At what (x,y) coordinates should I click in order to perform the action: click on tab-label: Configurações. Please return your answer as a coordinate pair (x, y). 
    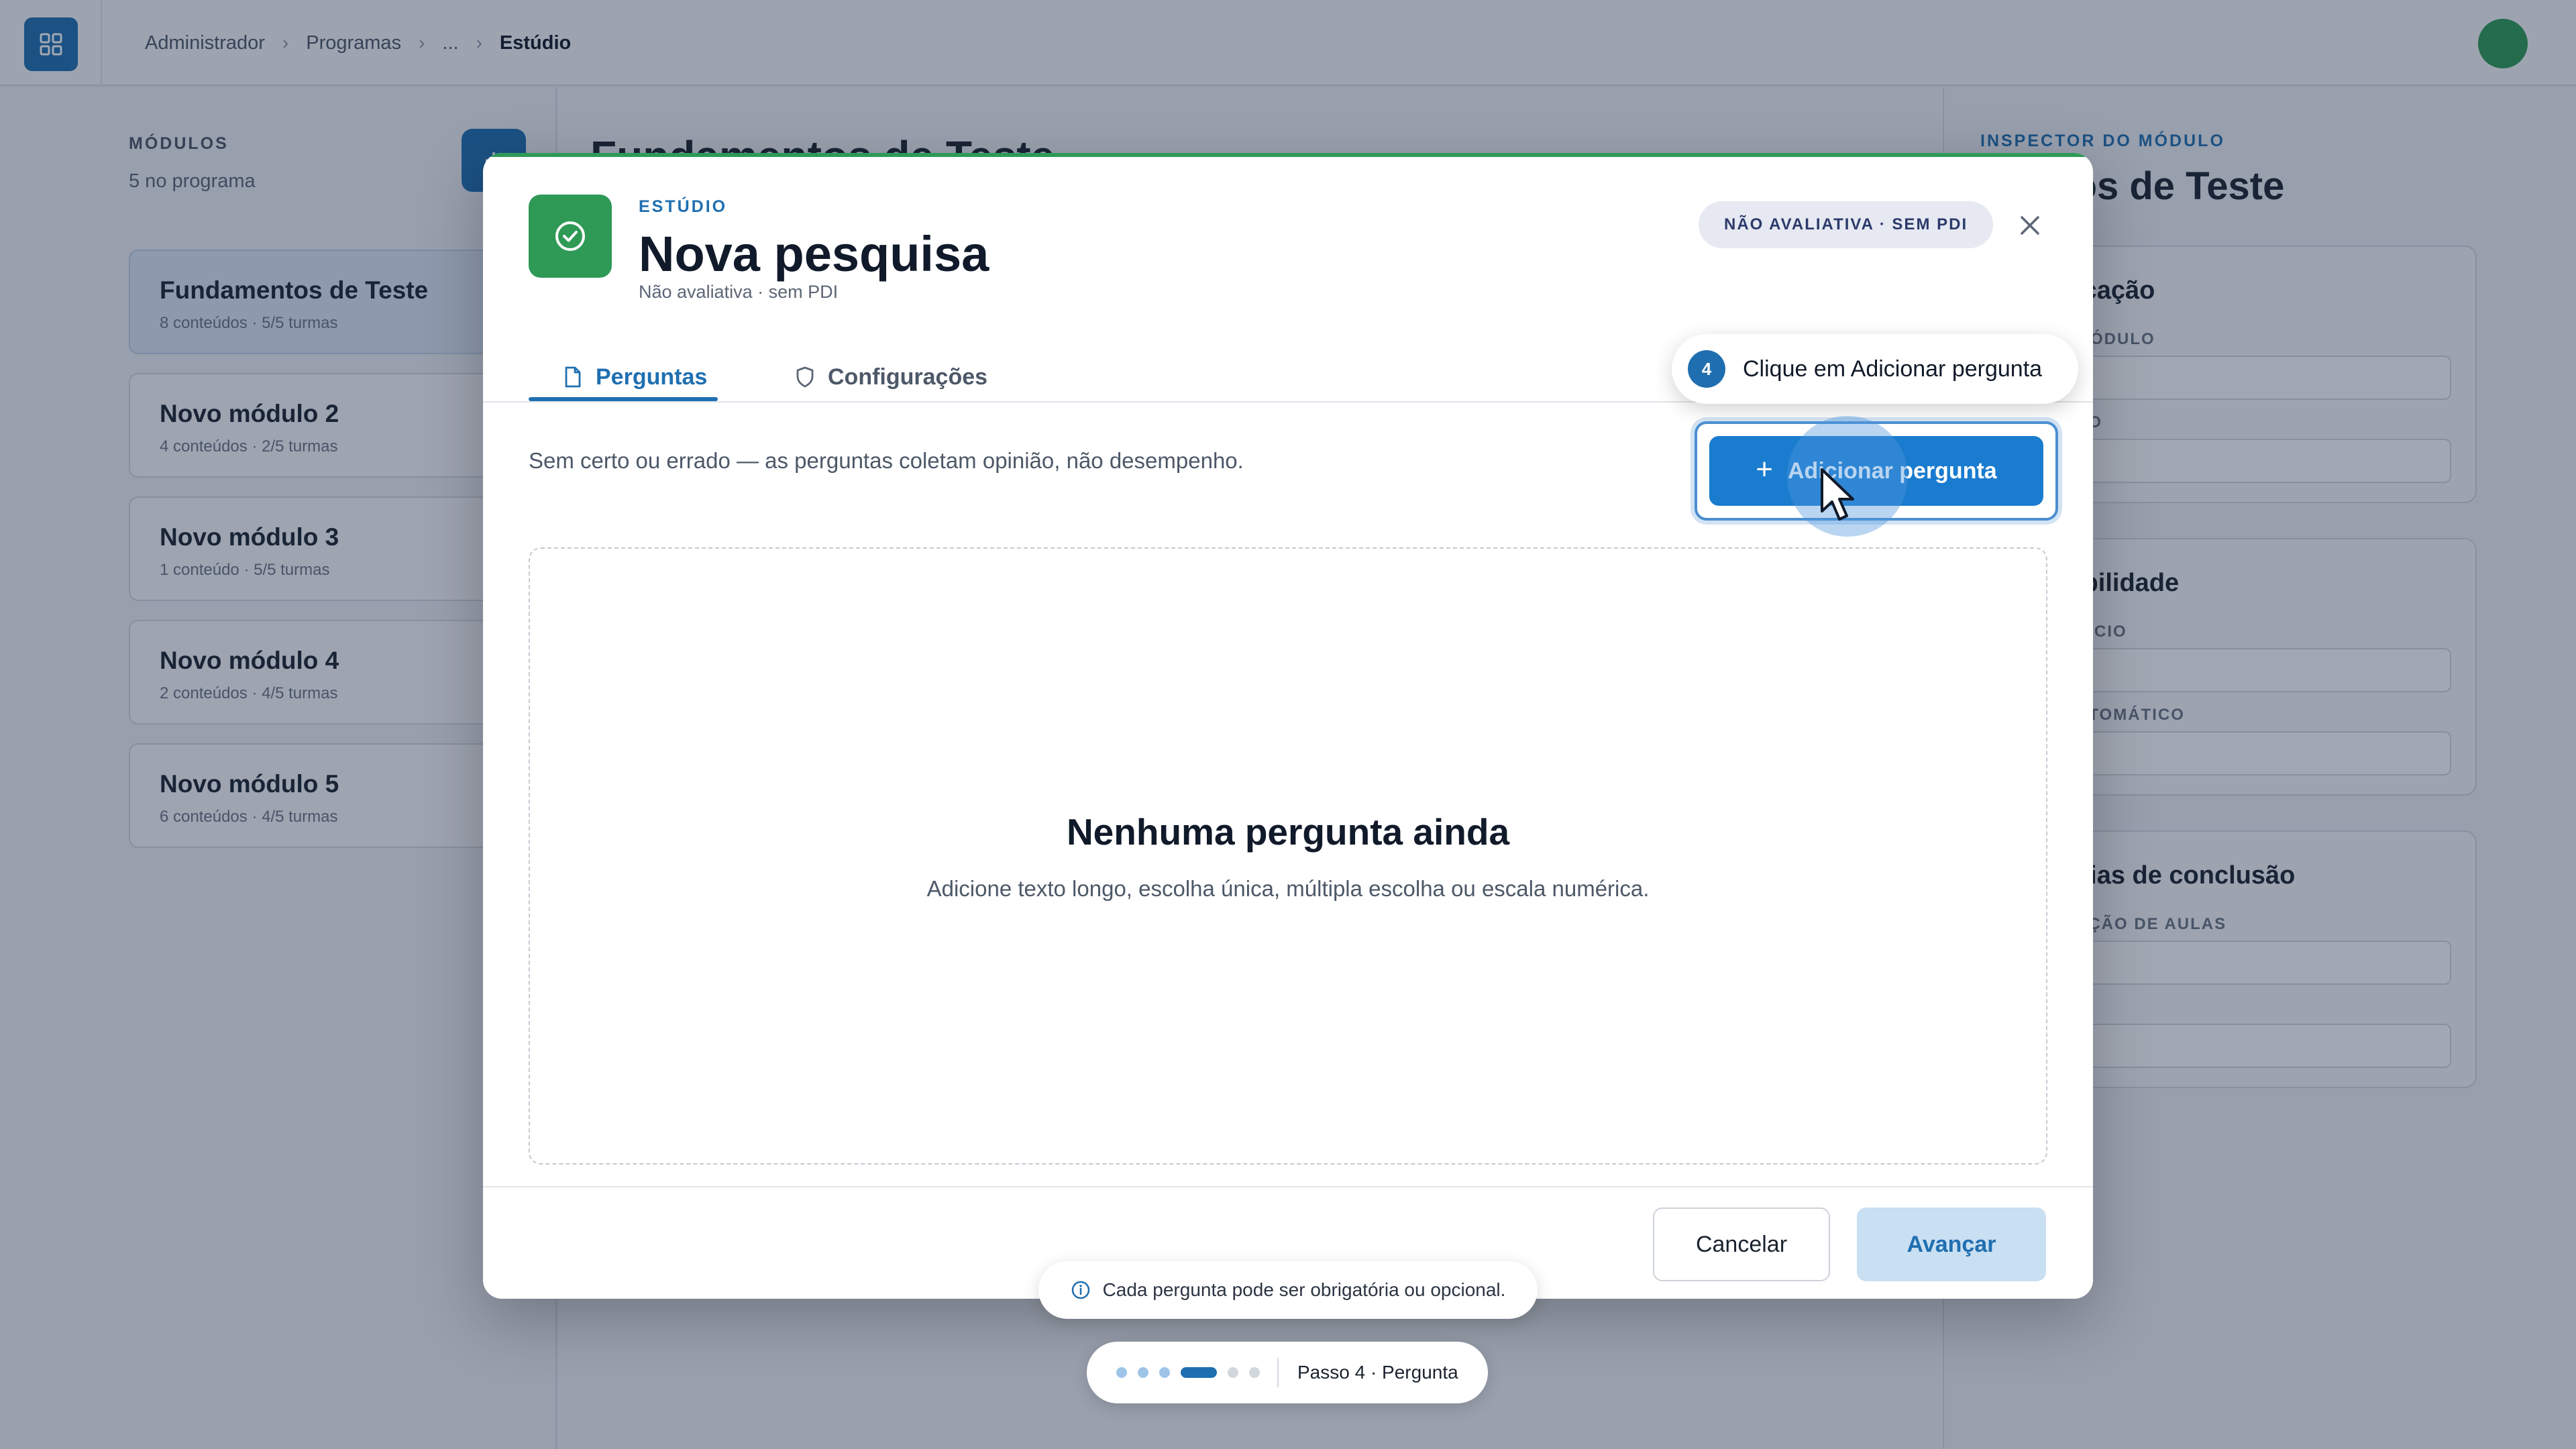
    Looking at the image, I should click on (908, 377).